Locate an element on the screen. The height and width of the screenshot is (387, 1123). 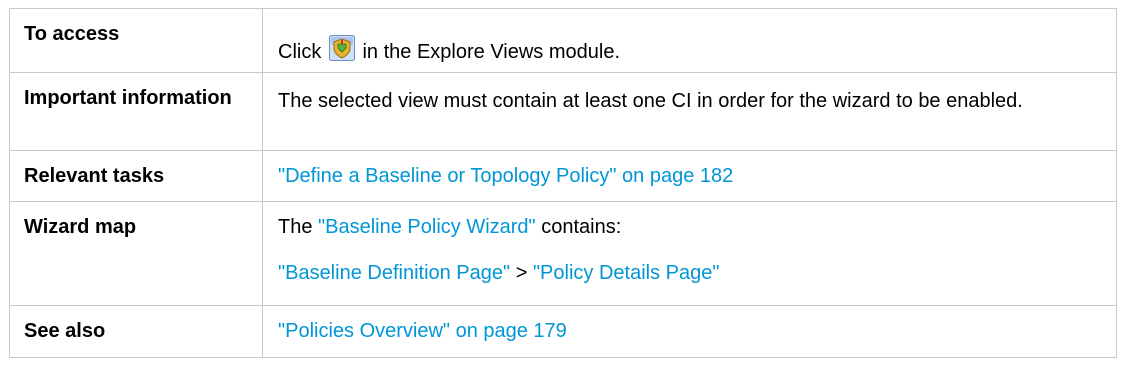
wizard-map-text-before: The is located at coordinates (295, 227).